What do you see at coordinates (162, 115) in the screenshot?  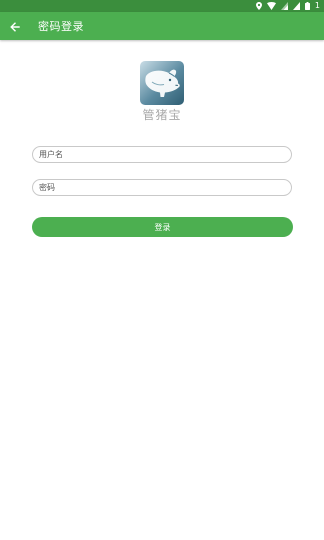 I see `app-name: 管猪宝` at bounding box center [162, 115].